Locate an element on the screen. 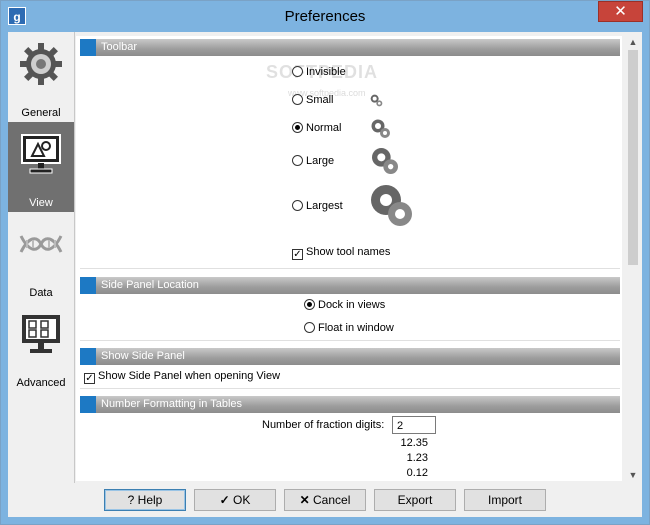 This screenshot has width=650, height=525. scroll-up-arrow: ▲ is located at coordinates (633, 42).